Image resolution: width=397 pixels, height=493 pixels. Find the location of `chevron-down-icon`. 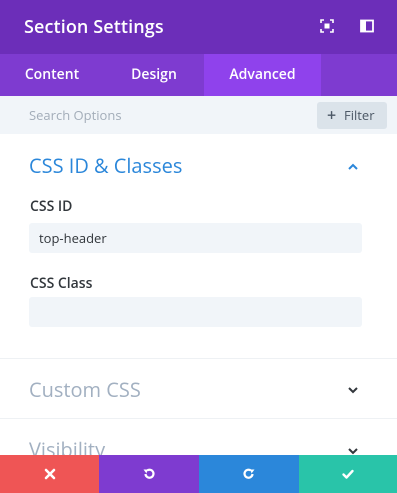

chevron-down-icon is located at coordinates (353, 390).